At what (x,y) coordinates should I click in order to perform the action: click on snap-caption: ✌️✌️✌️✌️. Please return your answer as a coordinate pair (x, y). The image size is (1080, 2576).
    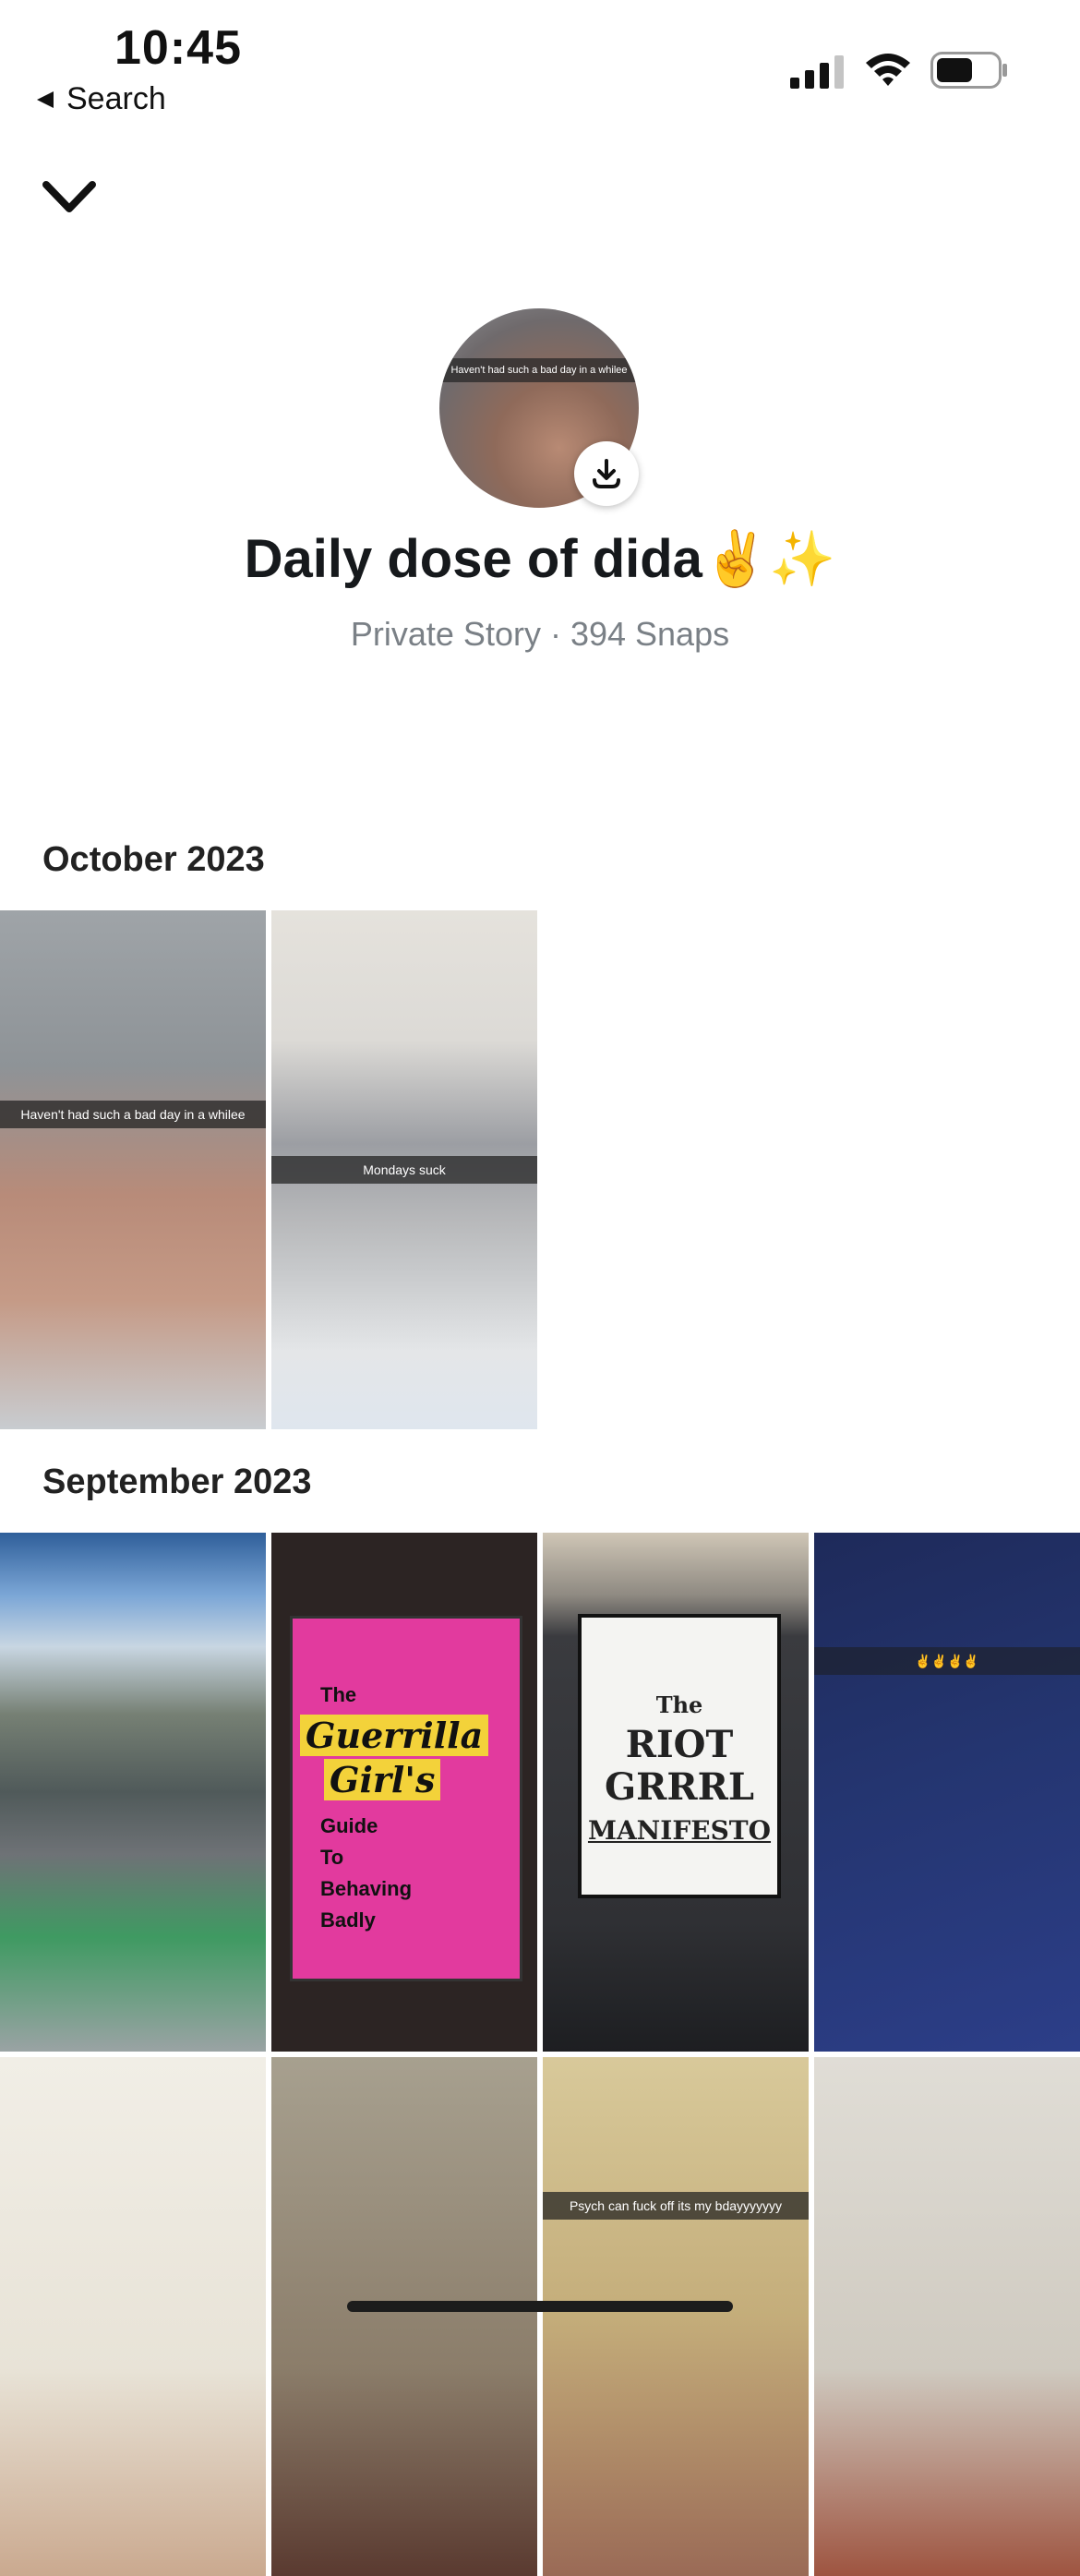
    Looking at the image, I should click on (947, 1661).